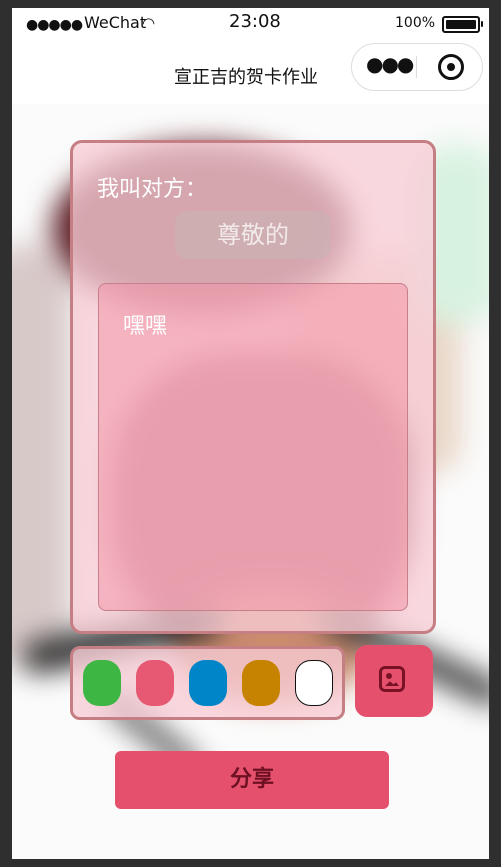 This screenshot has height=867, width=501. I want to click on close-target-icon, so click(451, 67).